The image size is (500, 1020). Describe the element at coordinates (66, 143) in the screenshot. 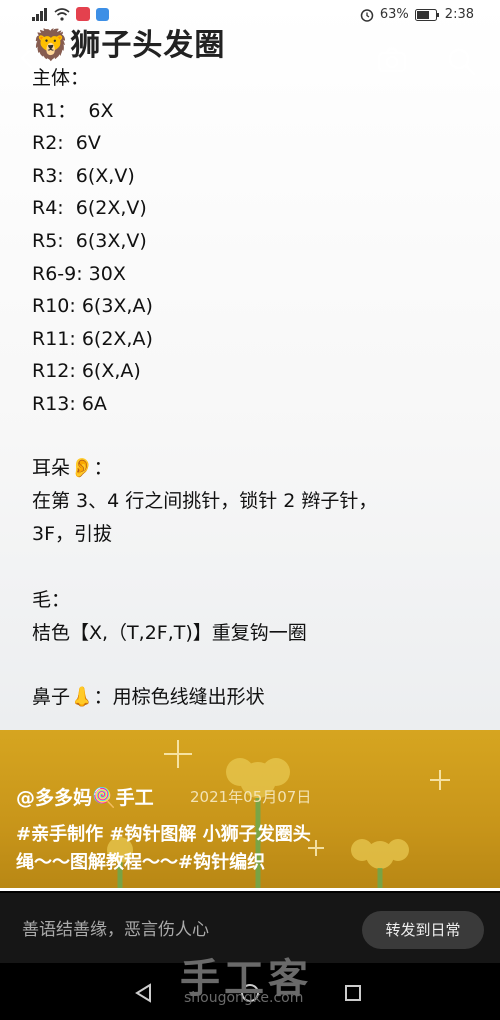

I see `round-line: R2: 6V` at that location.